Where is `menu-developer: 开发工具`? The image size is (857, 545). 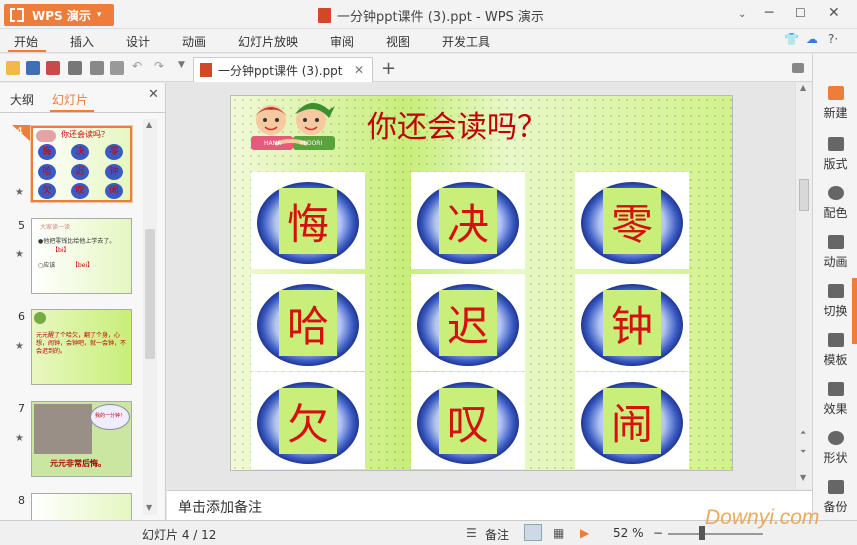
menu-developer: 开发工具 is located at coordinates (466, 41).